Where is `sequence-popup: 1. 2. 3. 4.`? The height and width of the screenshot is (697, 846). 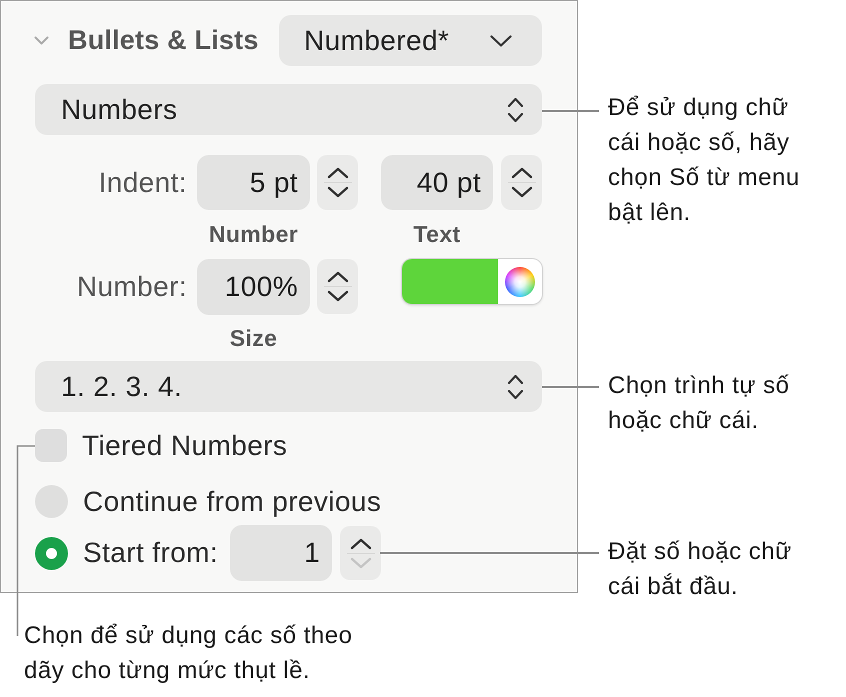
sequence-popup: 1. 2. 3. 4. is located at coordinates (288, 386).